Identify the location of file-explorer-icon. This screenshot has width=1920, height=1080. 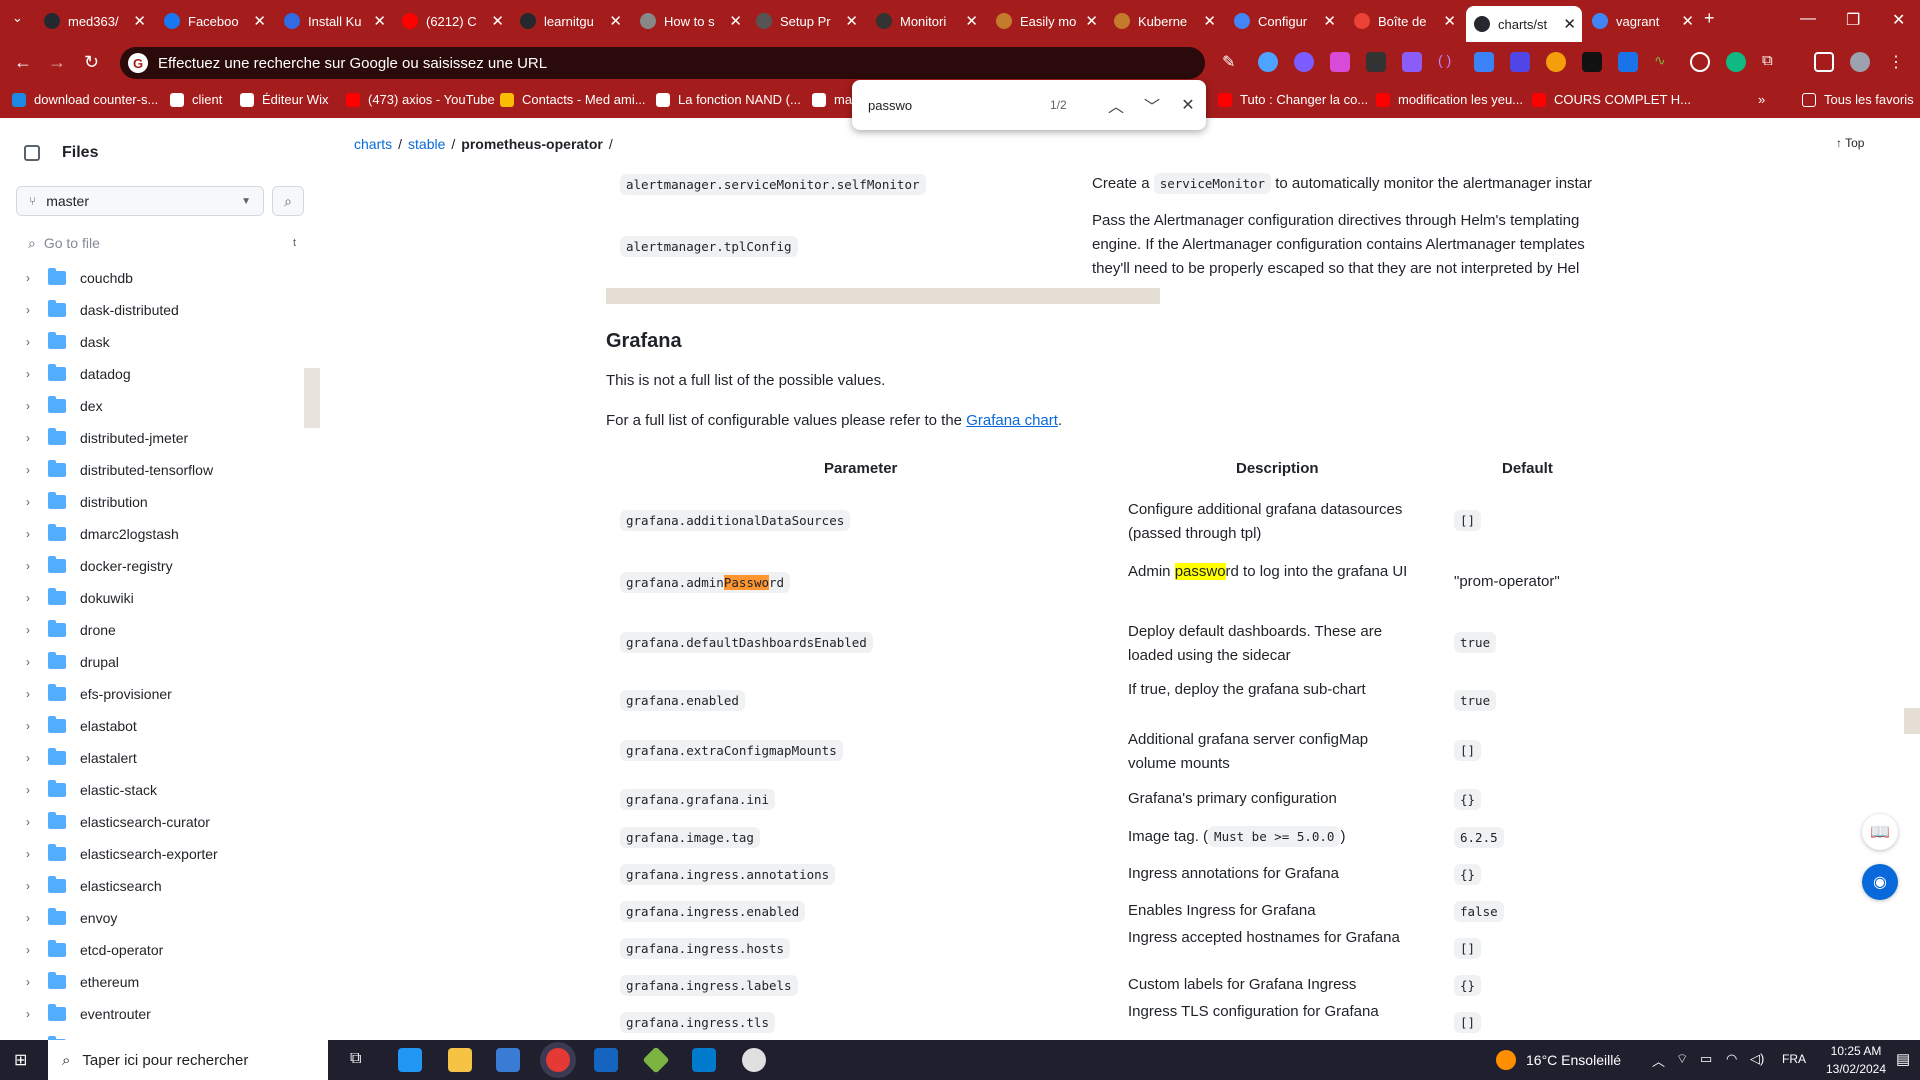
(460, 1060).